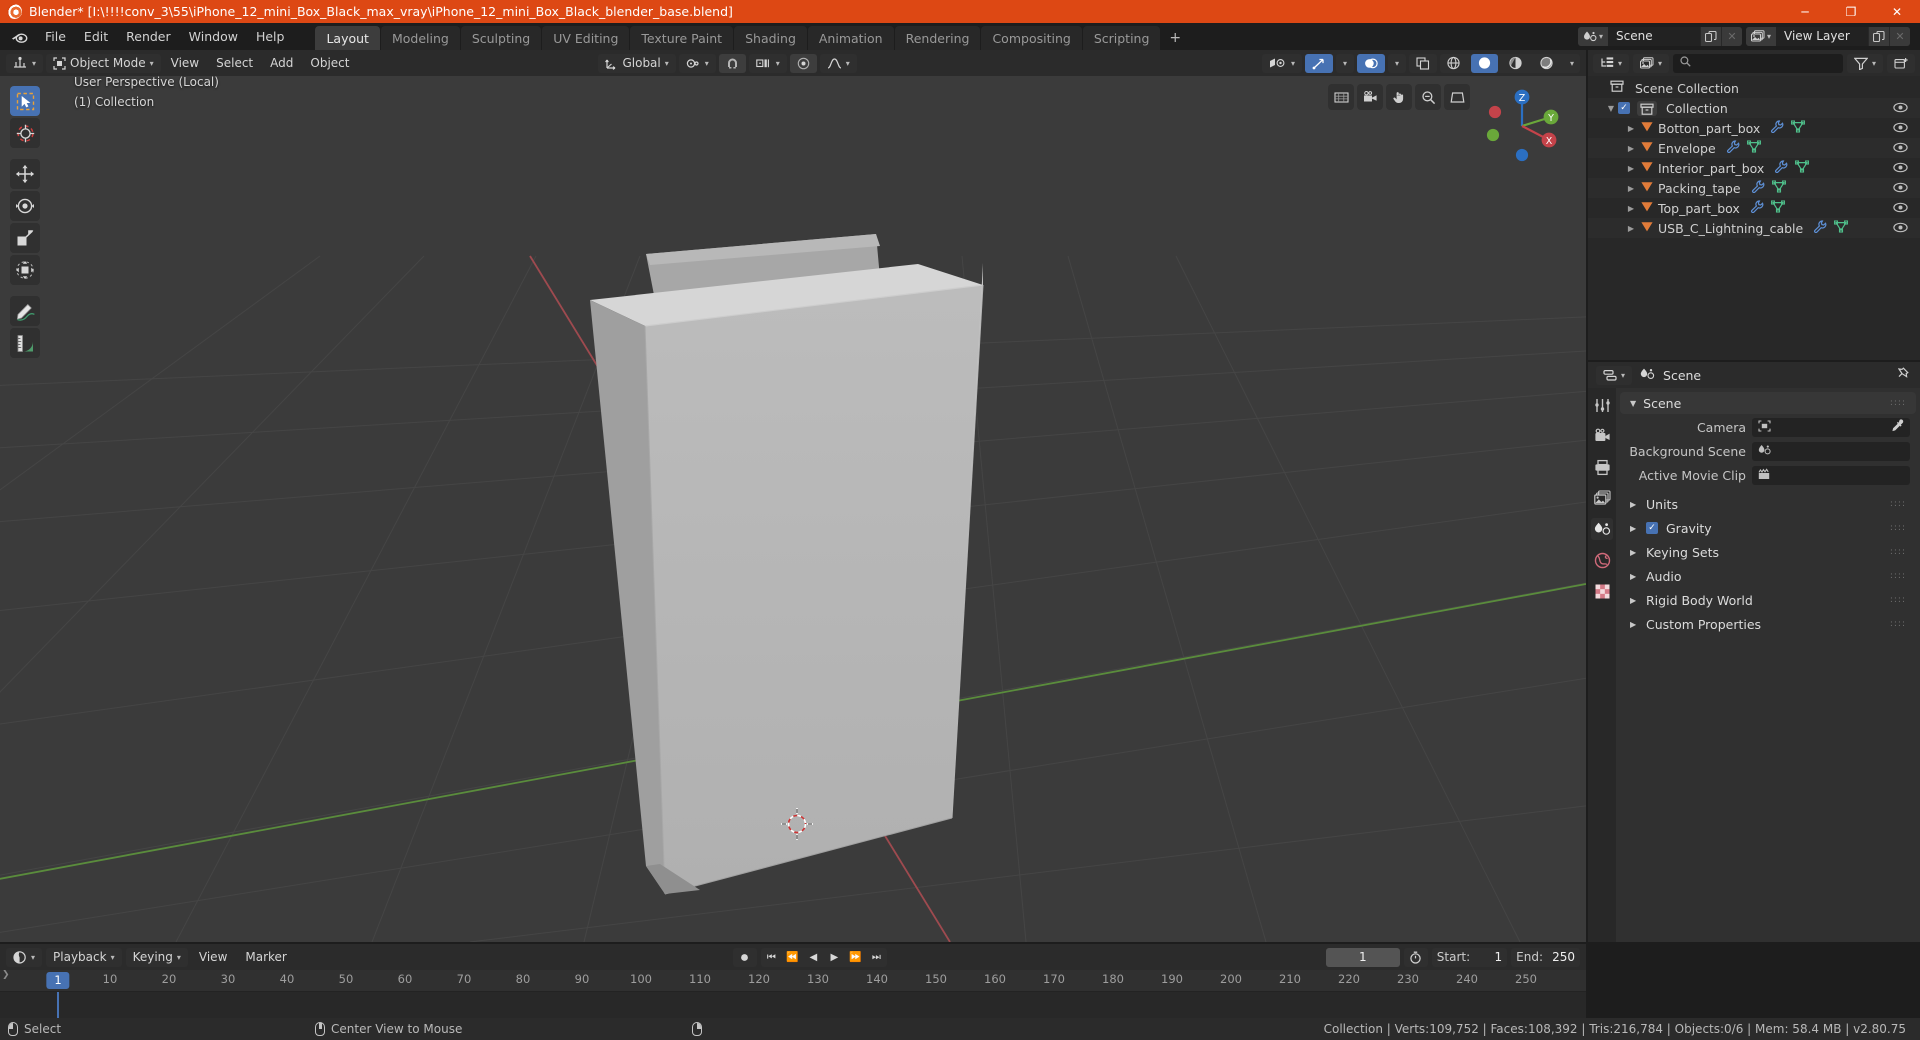 The width and height of the screenshot is (1920, 1040). I want to click on tab-modeling: Modeling, so click(420, 39).